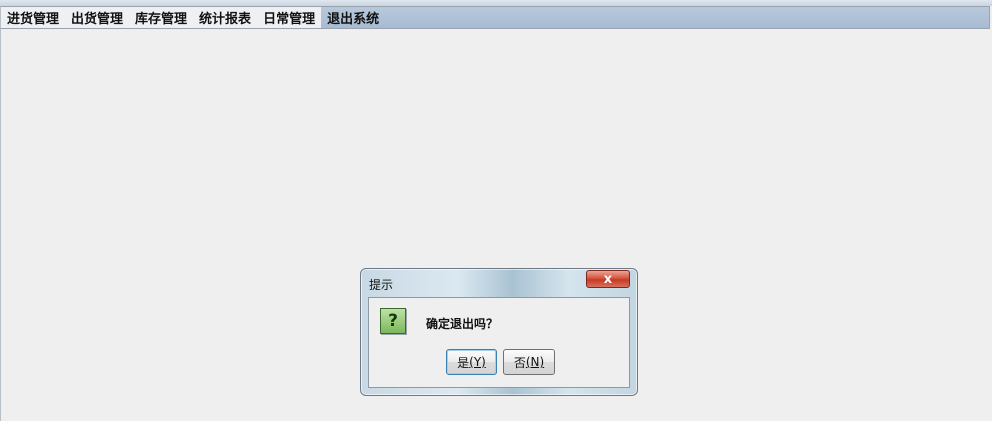 Image resolution: width=992 pixels, height=421 pixels. Describe the element at coordinates (655, 17) in the screenshot. I see `menu-item-exit: 退出系统` at that location.